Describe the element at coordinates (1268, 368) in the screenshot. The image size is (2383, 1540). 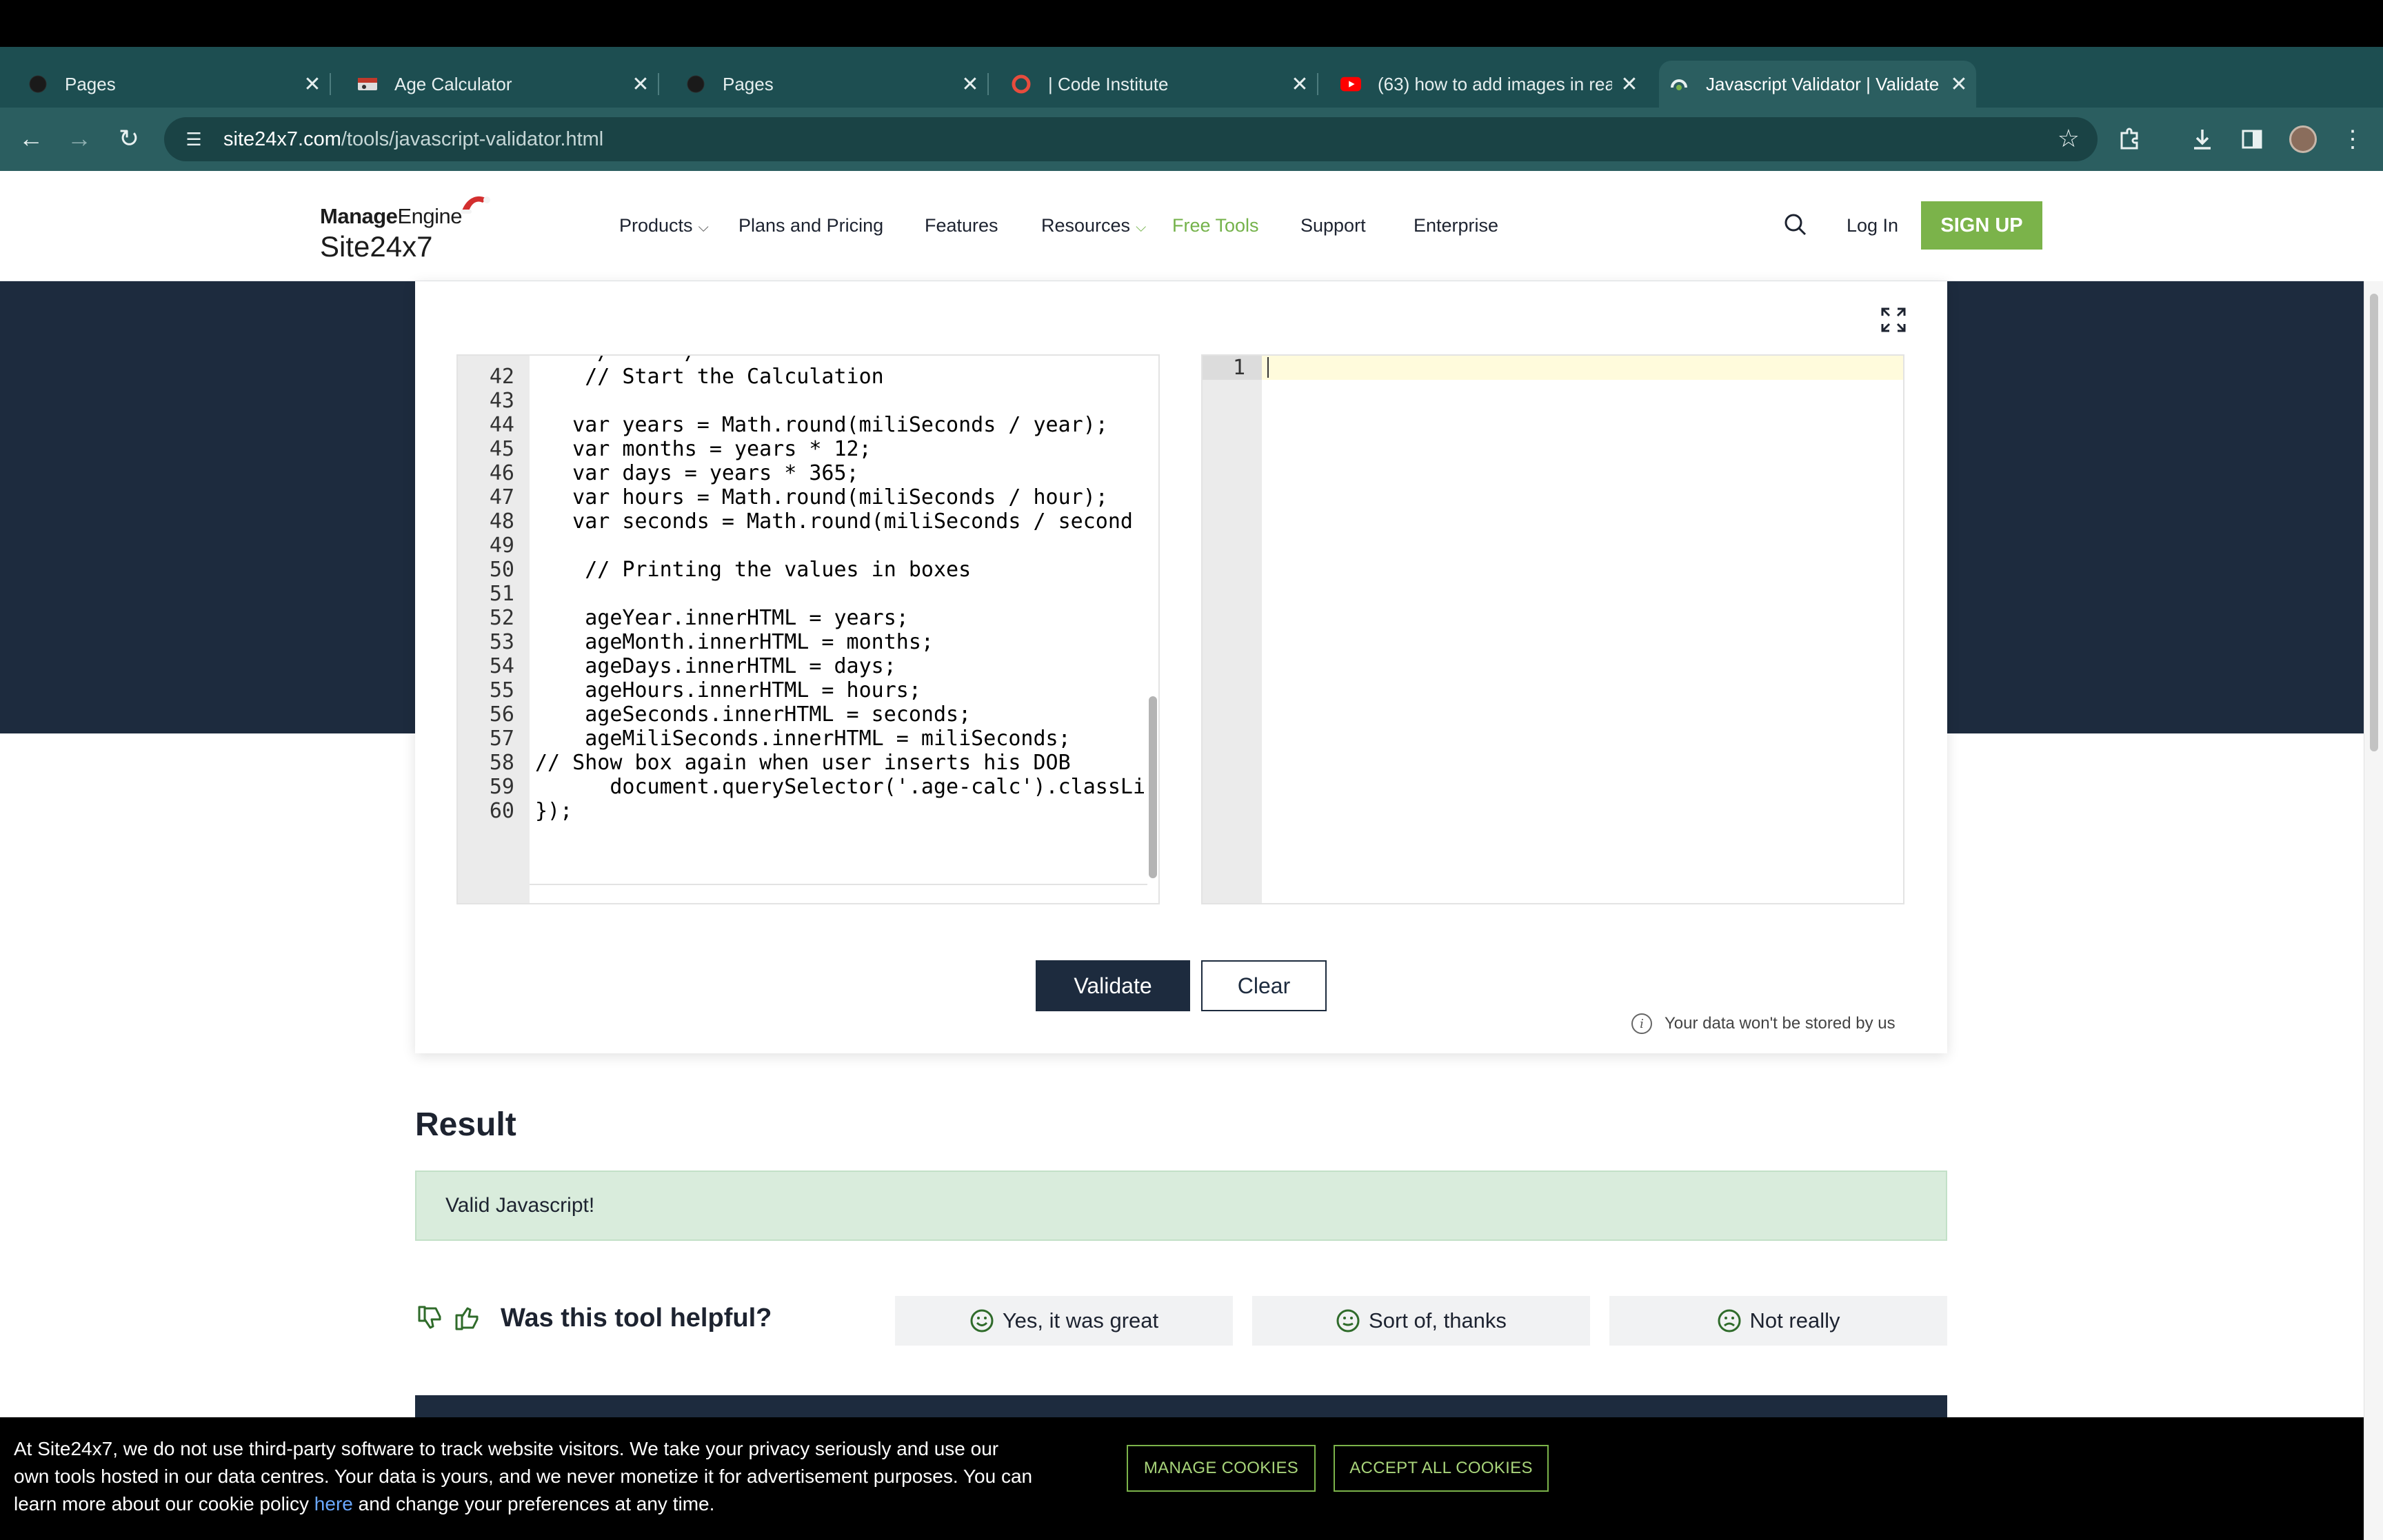
I see `text-cursor` at that location.